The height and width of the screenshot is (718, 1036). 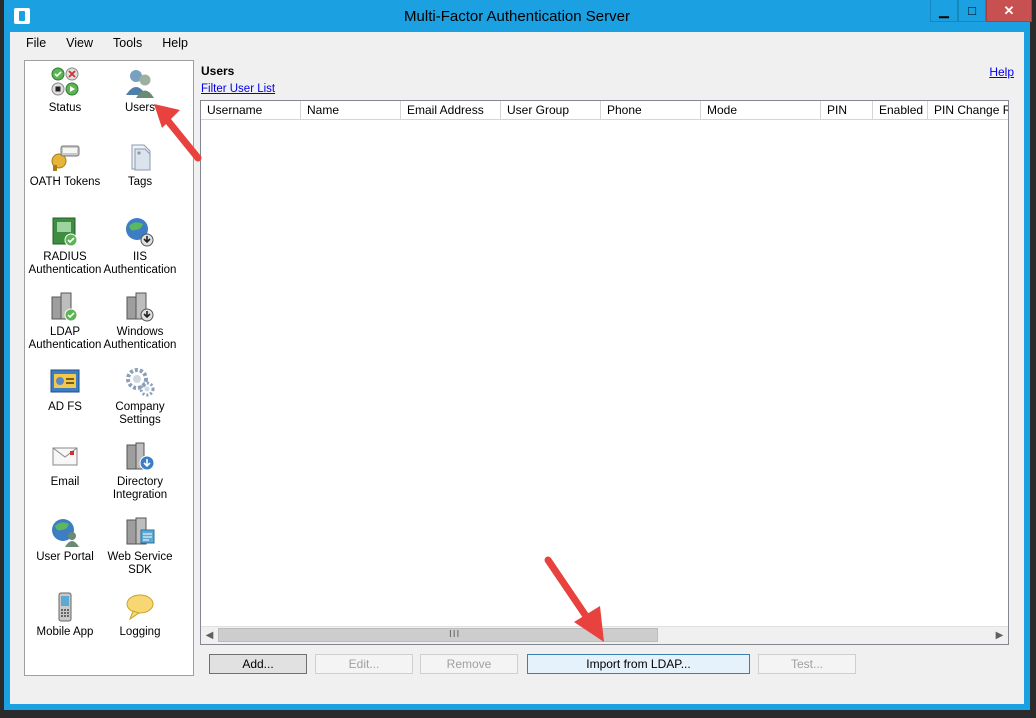 I want to click on menu-help: Help, so click(x=175, y=43).